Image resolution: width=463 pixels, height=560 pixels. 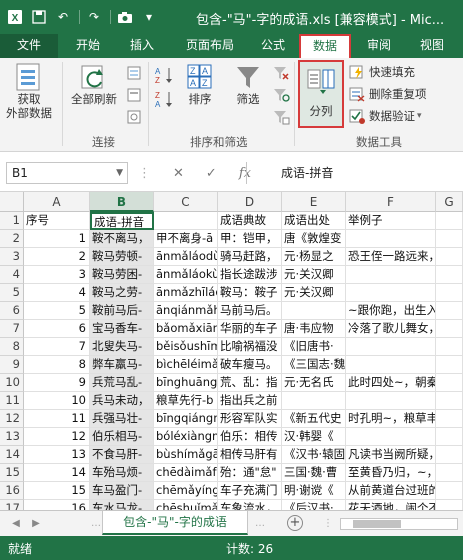 What do you see at coordinates (250, 505) in the screenshot?
I see `table-cell: 车象流水，` at bounding box center [250, 505].